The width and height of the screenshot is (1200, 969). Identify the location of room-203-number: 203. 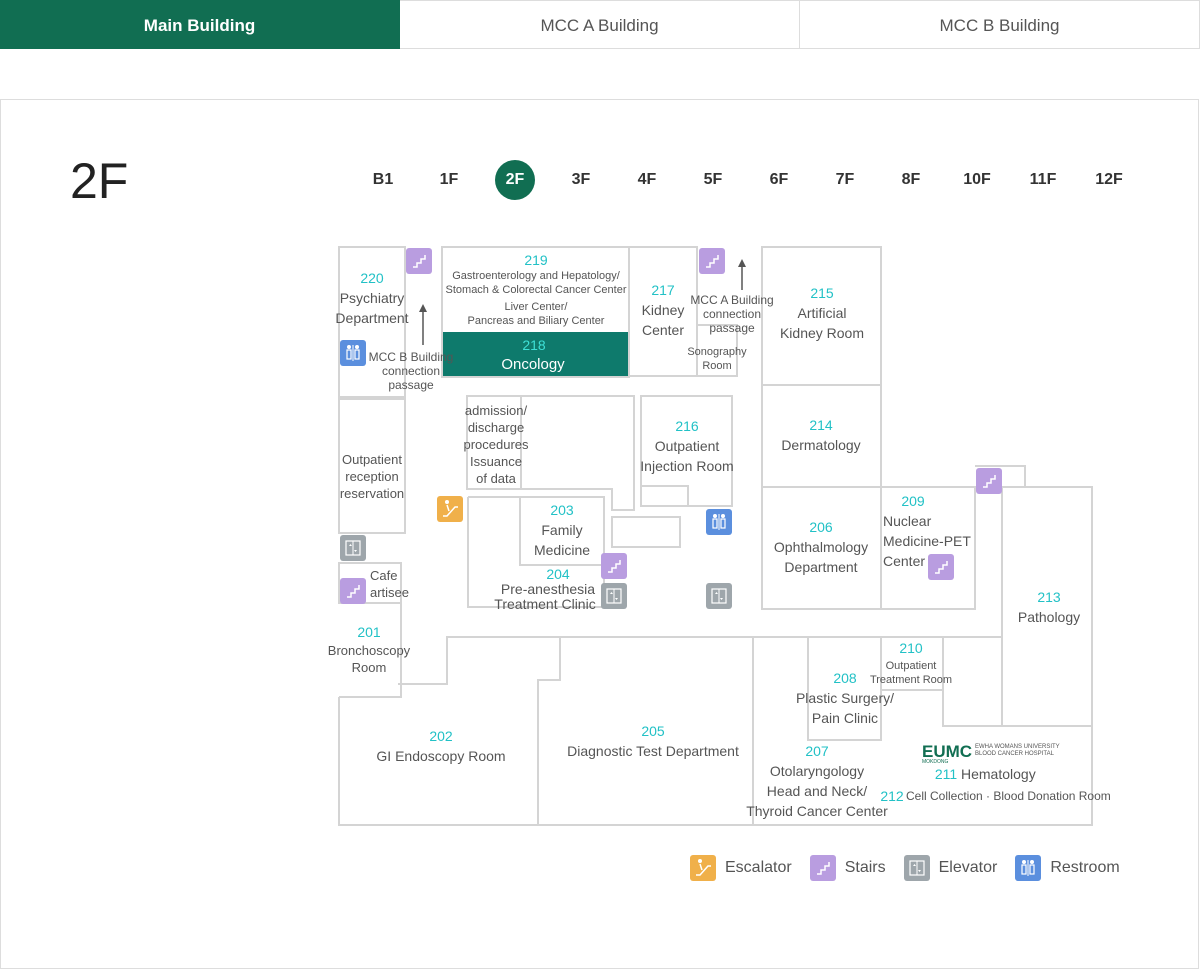
(562, 510).